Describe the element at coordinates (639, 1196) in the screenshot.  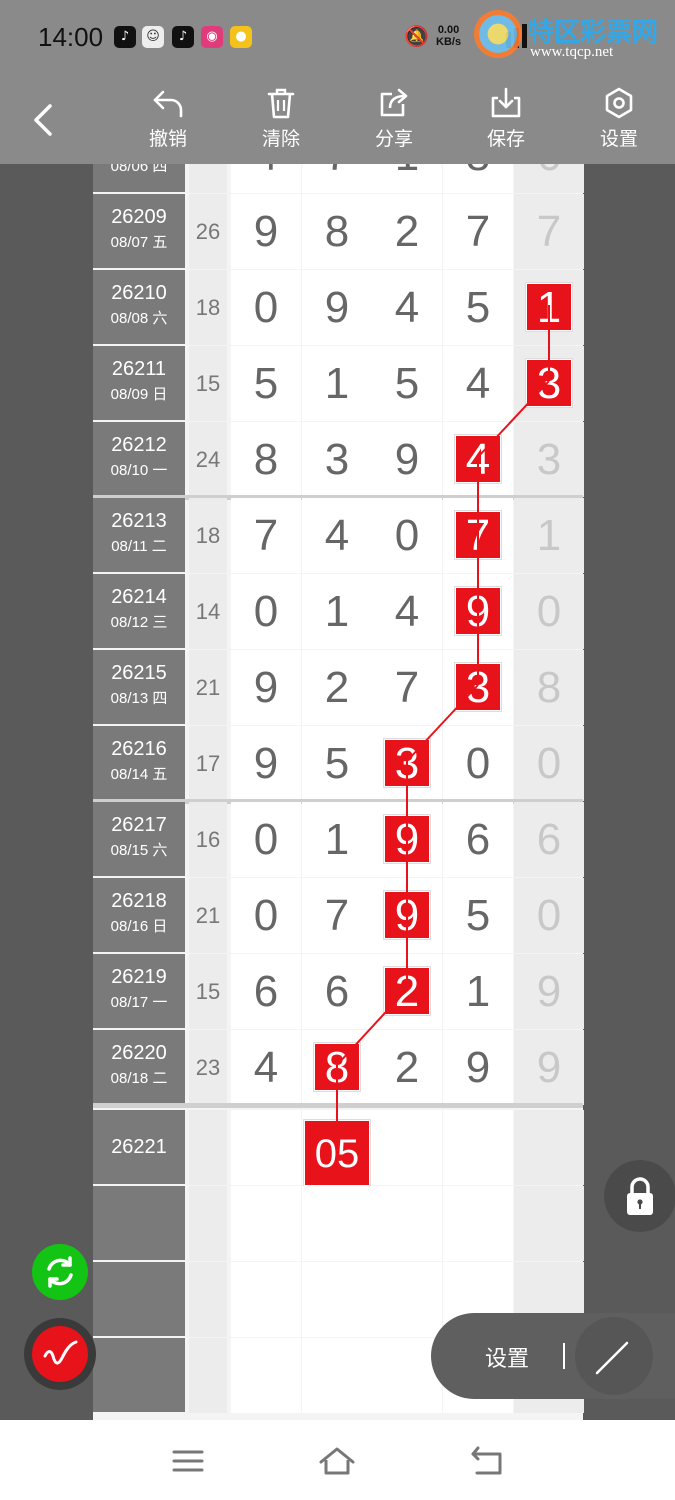
I see `lock-button` at that location.